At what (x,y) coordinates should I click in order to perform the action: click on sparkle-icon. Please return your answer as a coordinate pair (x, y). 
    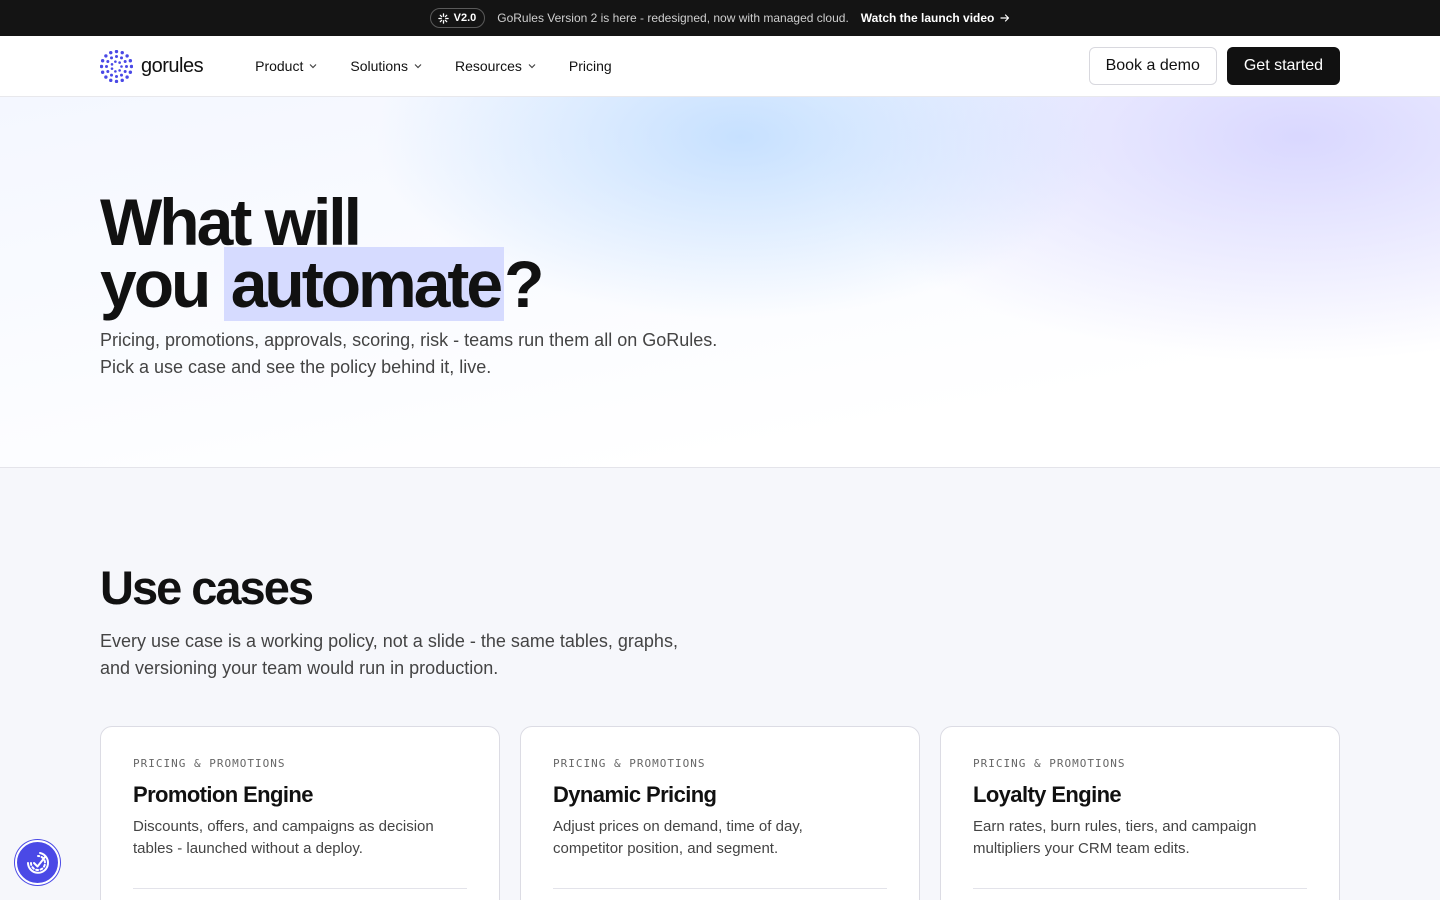
    Looking at the image, I should click on (443, 18).